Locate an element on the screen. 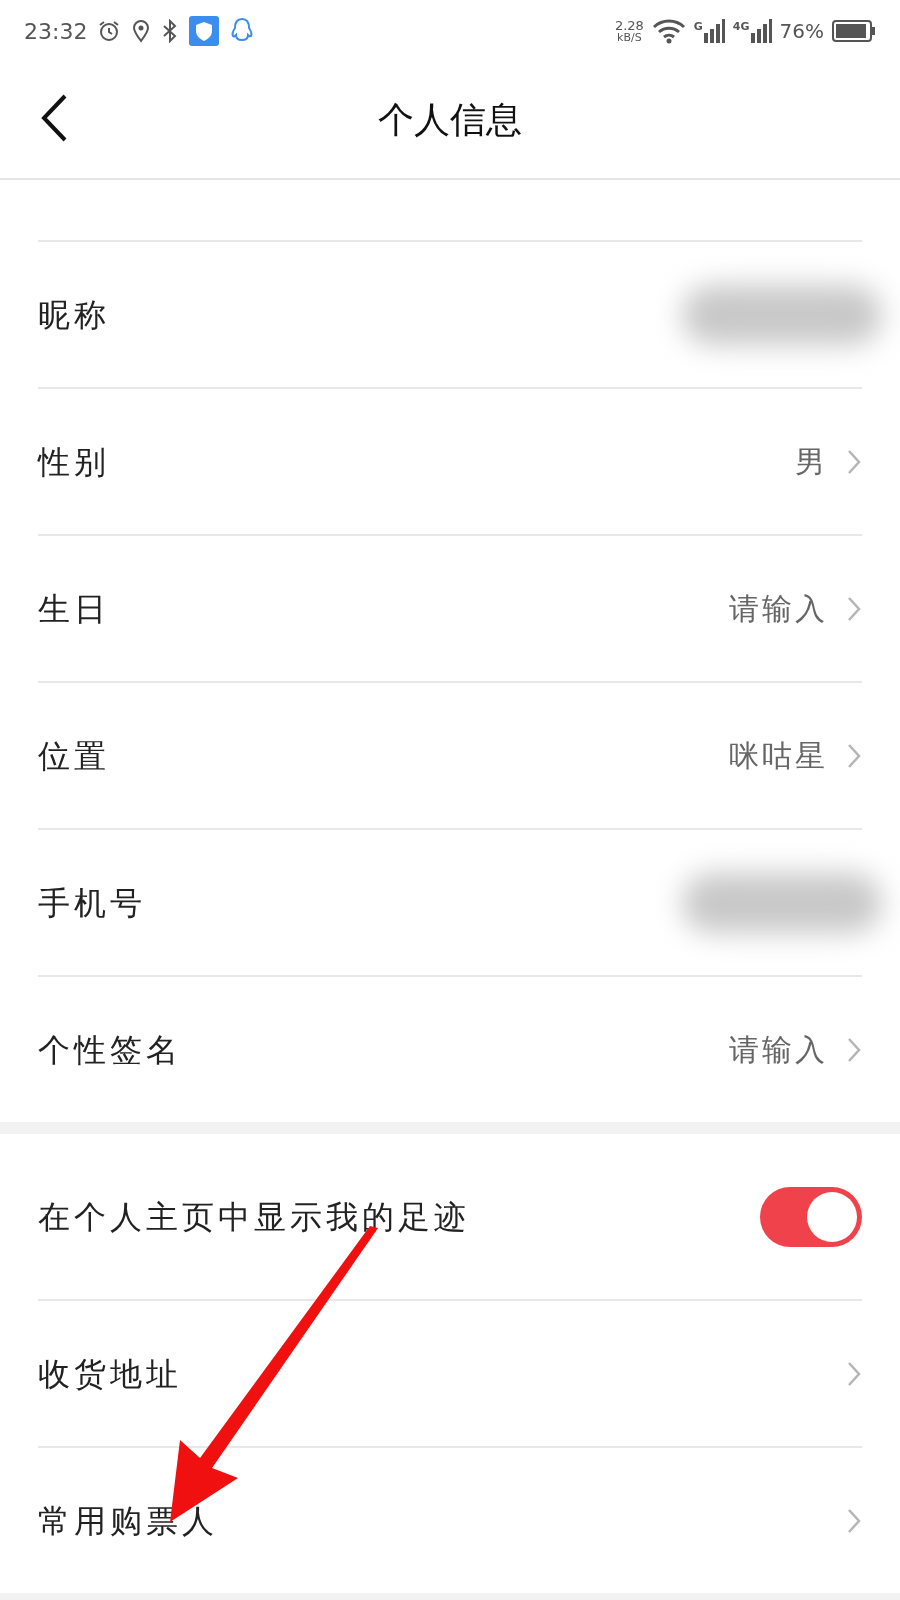  page-title: 个人信息 is located at coordinates (450, 120).